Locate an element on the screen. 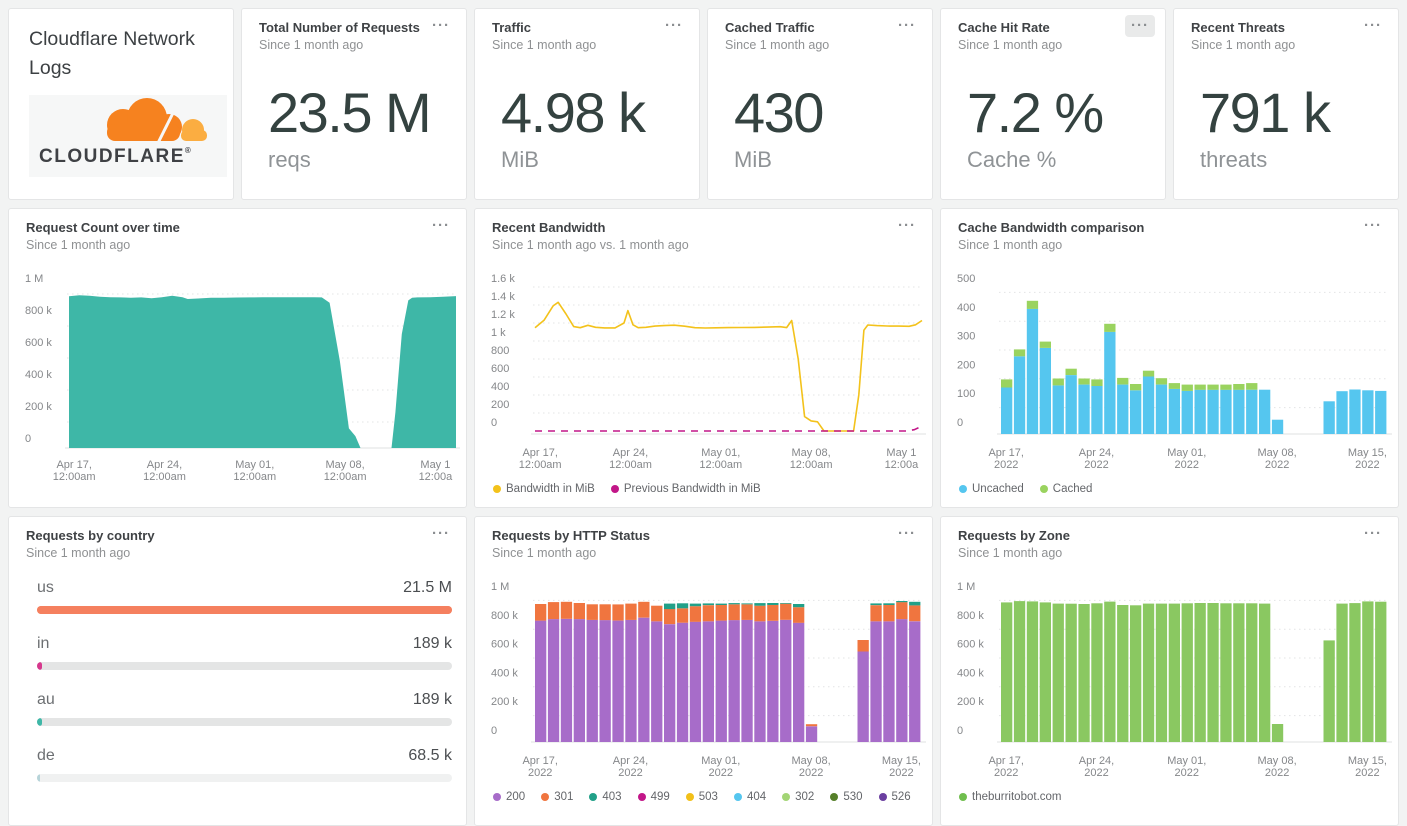  stat-value: 791 k is located at coordinates (1265, 112).